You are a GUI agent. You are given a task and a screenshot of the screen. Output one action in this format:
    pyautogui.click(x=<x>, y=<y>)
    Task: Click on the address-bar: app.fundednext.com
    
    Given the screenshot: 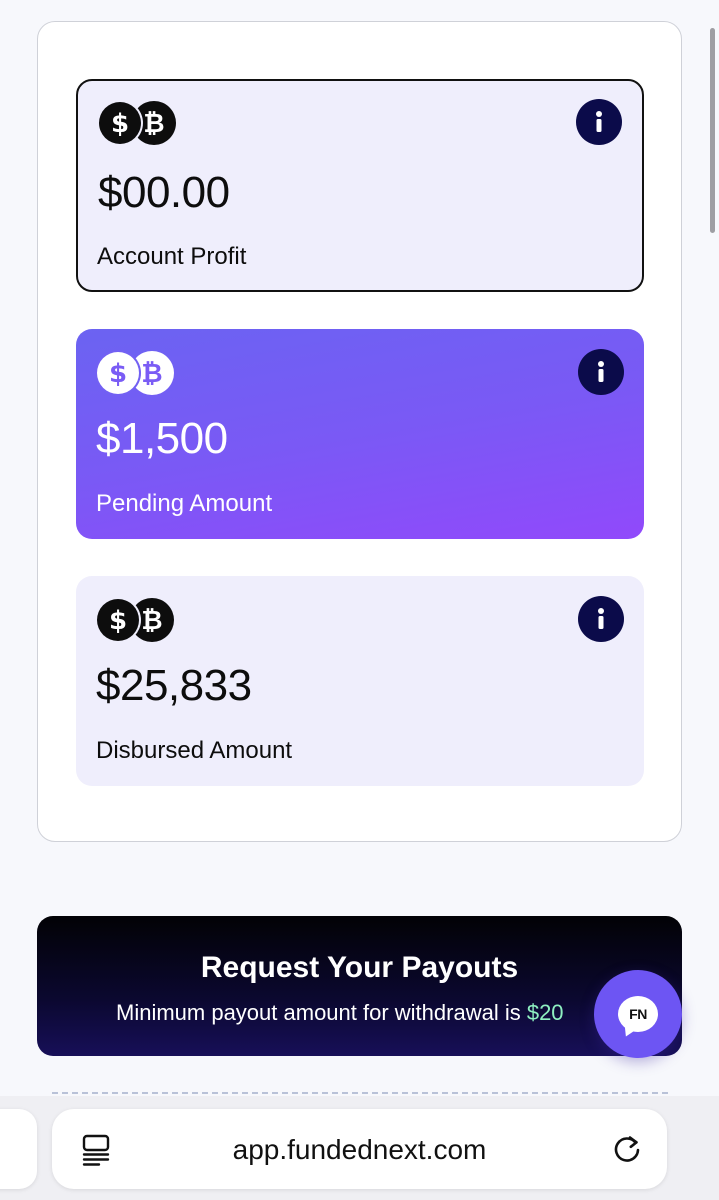 What is the action you would take?
    pyautogui.click(x=359, y=1149)
    